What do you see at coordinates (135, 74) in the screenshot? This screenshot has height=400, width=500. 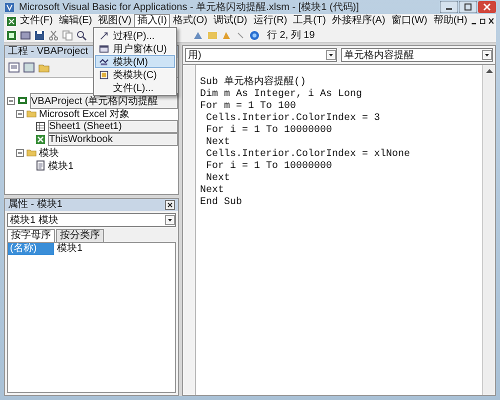 I see `menu-option: 类模块(C)` at bounding box center [135, 74].